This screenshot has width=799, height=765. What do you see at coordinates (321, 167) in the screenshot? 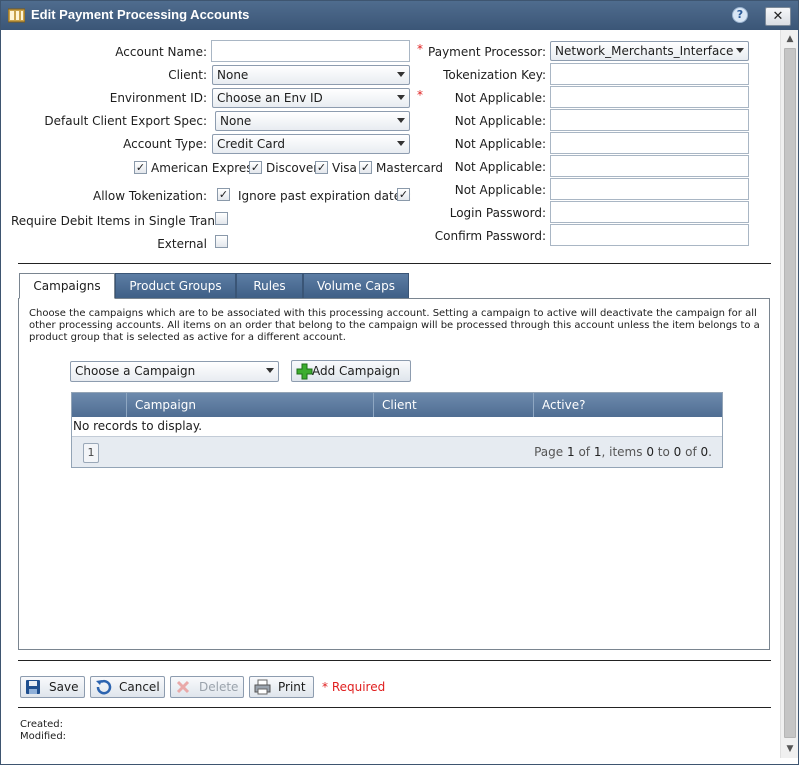
I see `visa-checkbox: ✓` at bounding box center [321, 167].